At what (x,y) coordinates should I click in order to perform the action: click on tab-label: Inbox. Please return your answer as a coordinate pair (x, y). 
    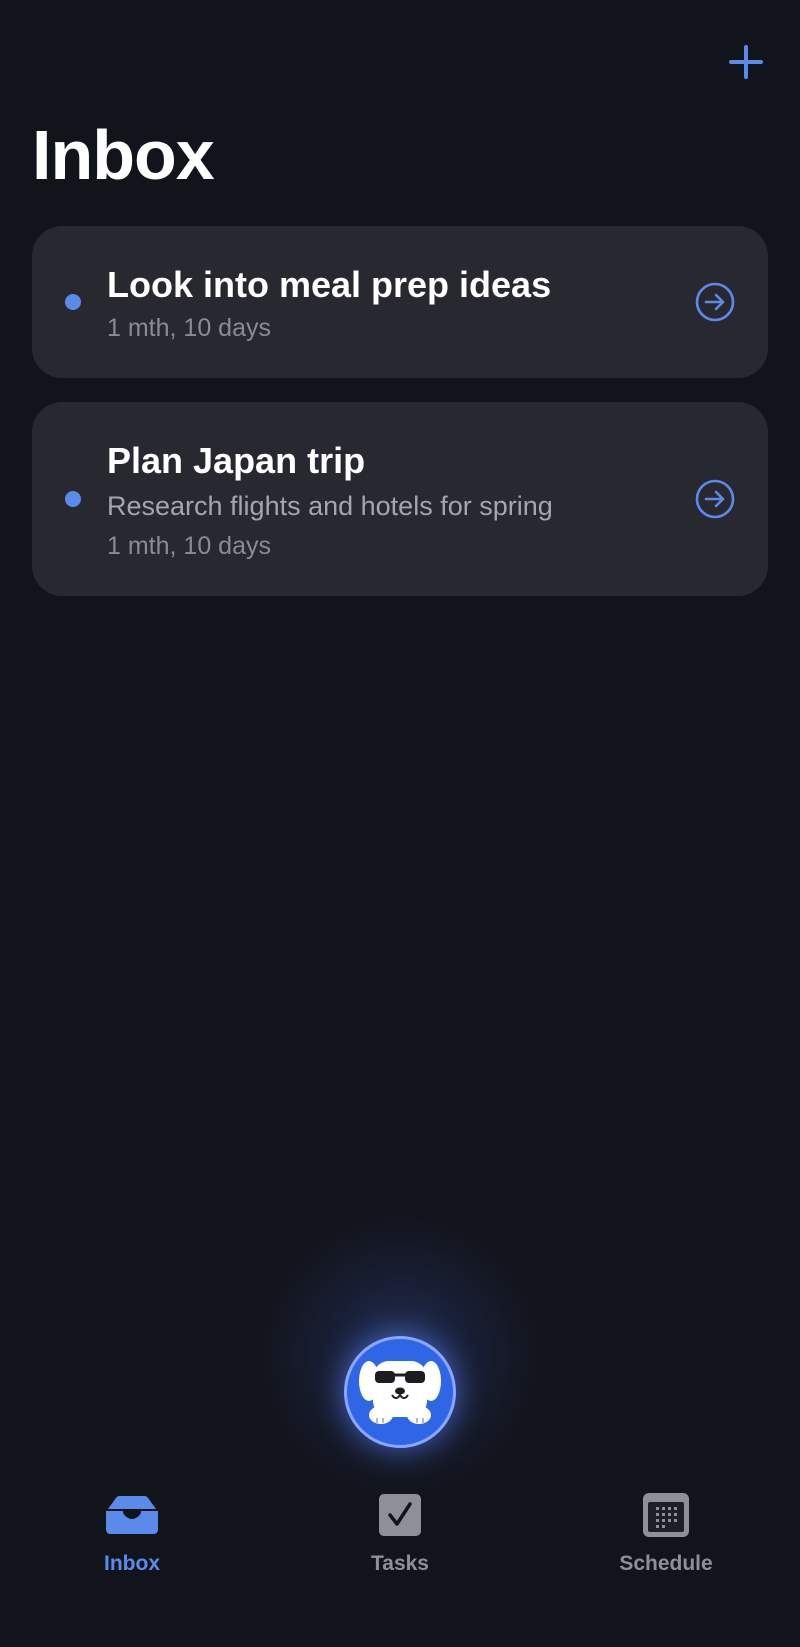
    Looking at the image, I should click on (132, 1563).